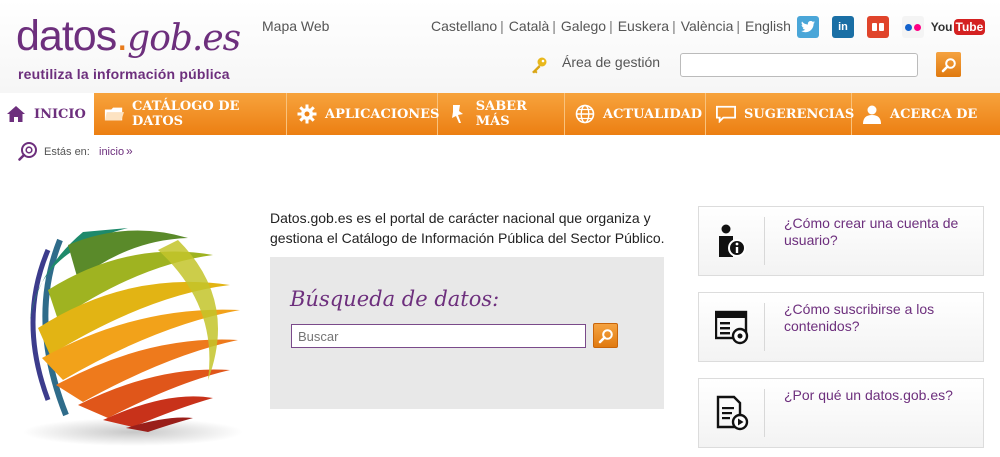 This screenshot has height=457, width=1000. What do you see at coordinates (124, 74) in the screenshot?
I see `logo-tagline: reutiliza la información pública` at bounding box center [124, 74].